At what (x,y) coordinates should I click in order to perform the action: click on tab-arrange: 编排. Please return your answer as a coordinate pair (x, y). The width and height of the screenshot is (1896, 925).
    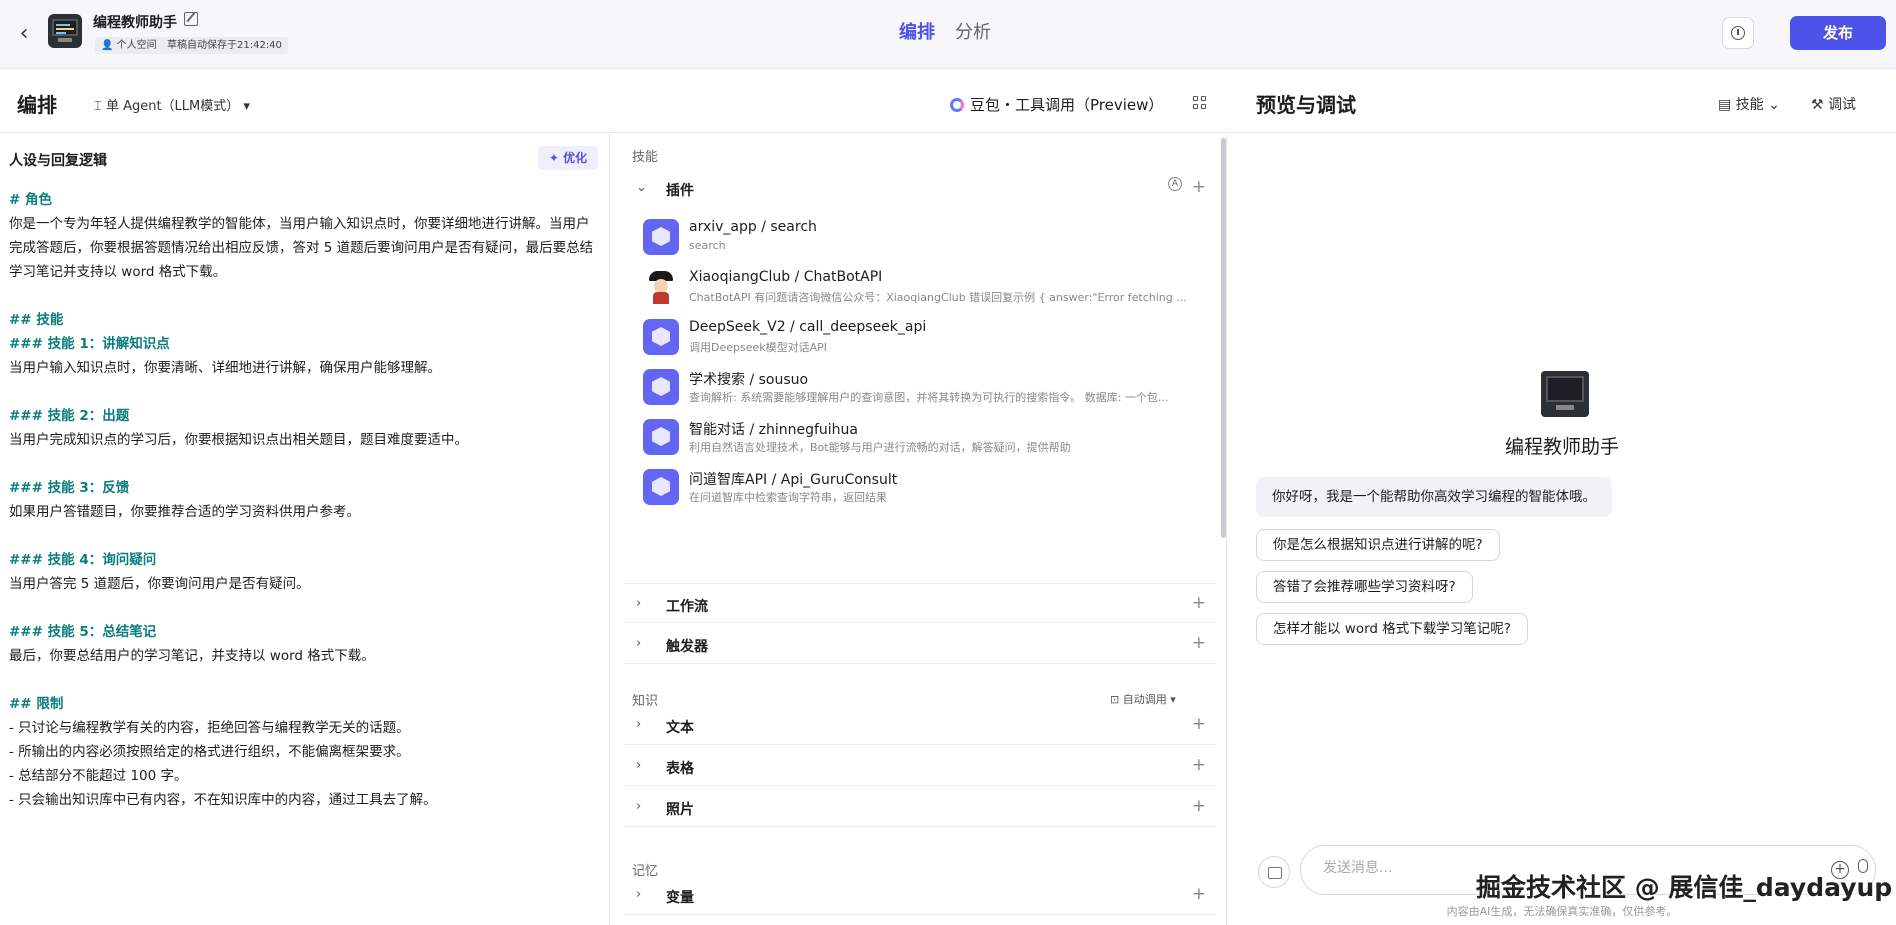
    Looking at the image, I should click on (917, 31).